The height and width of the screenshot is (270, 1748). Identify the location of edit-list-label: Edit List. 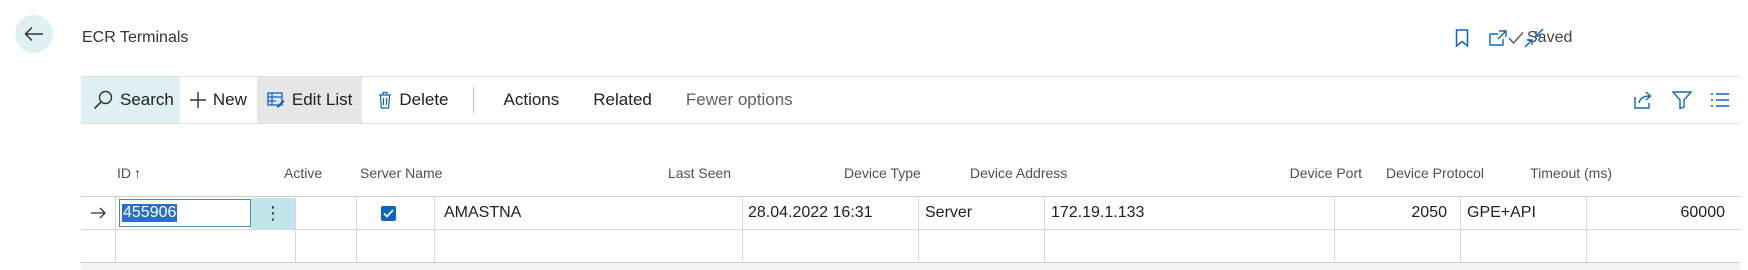
(322, 99).